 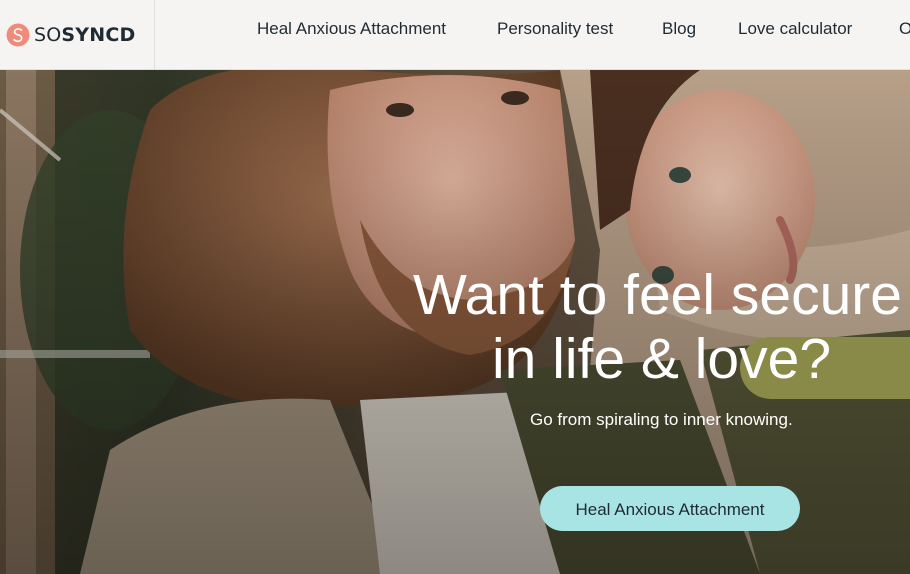 I want to click on hero-headline-line1: Want to feel secure, so click(x=657, y=295).